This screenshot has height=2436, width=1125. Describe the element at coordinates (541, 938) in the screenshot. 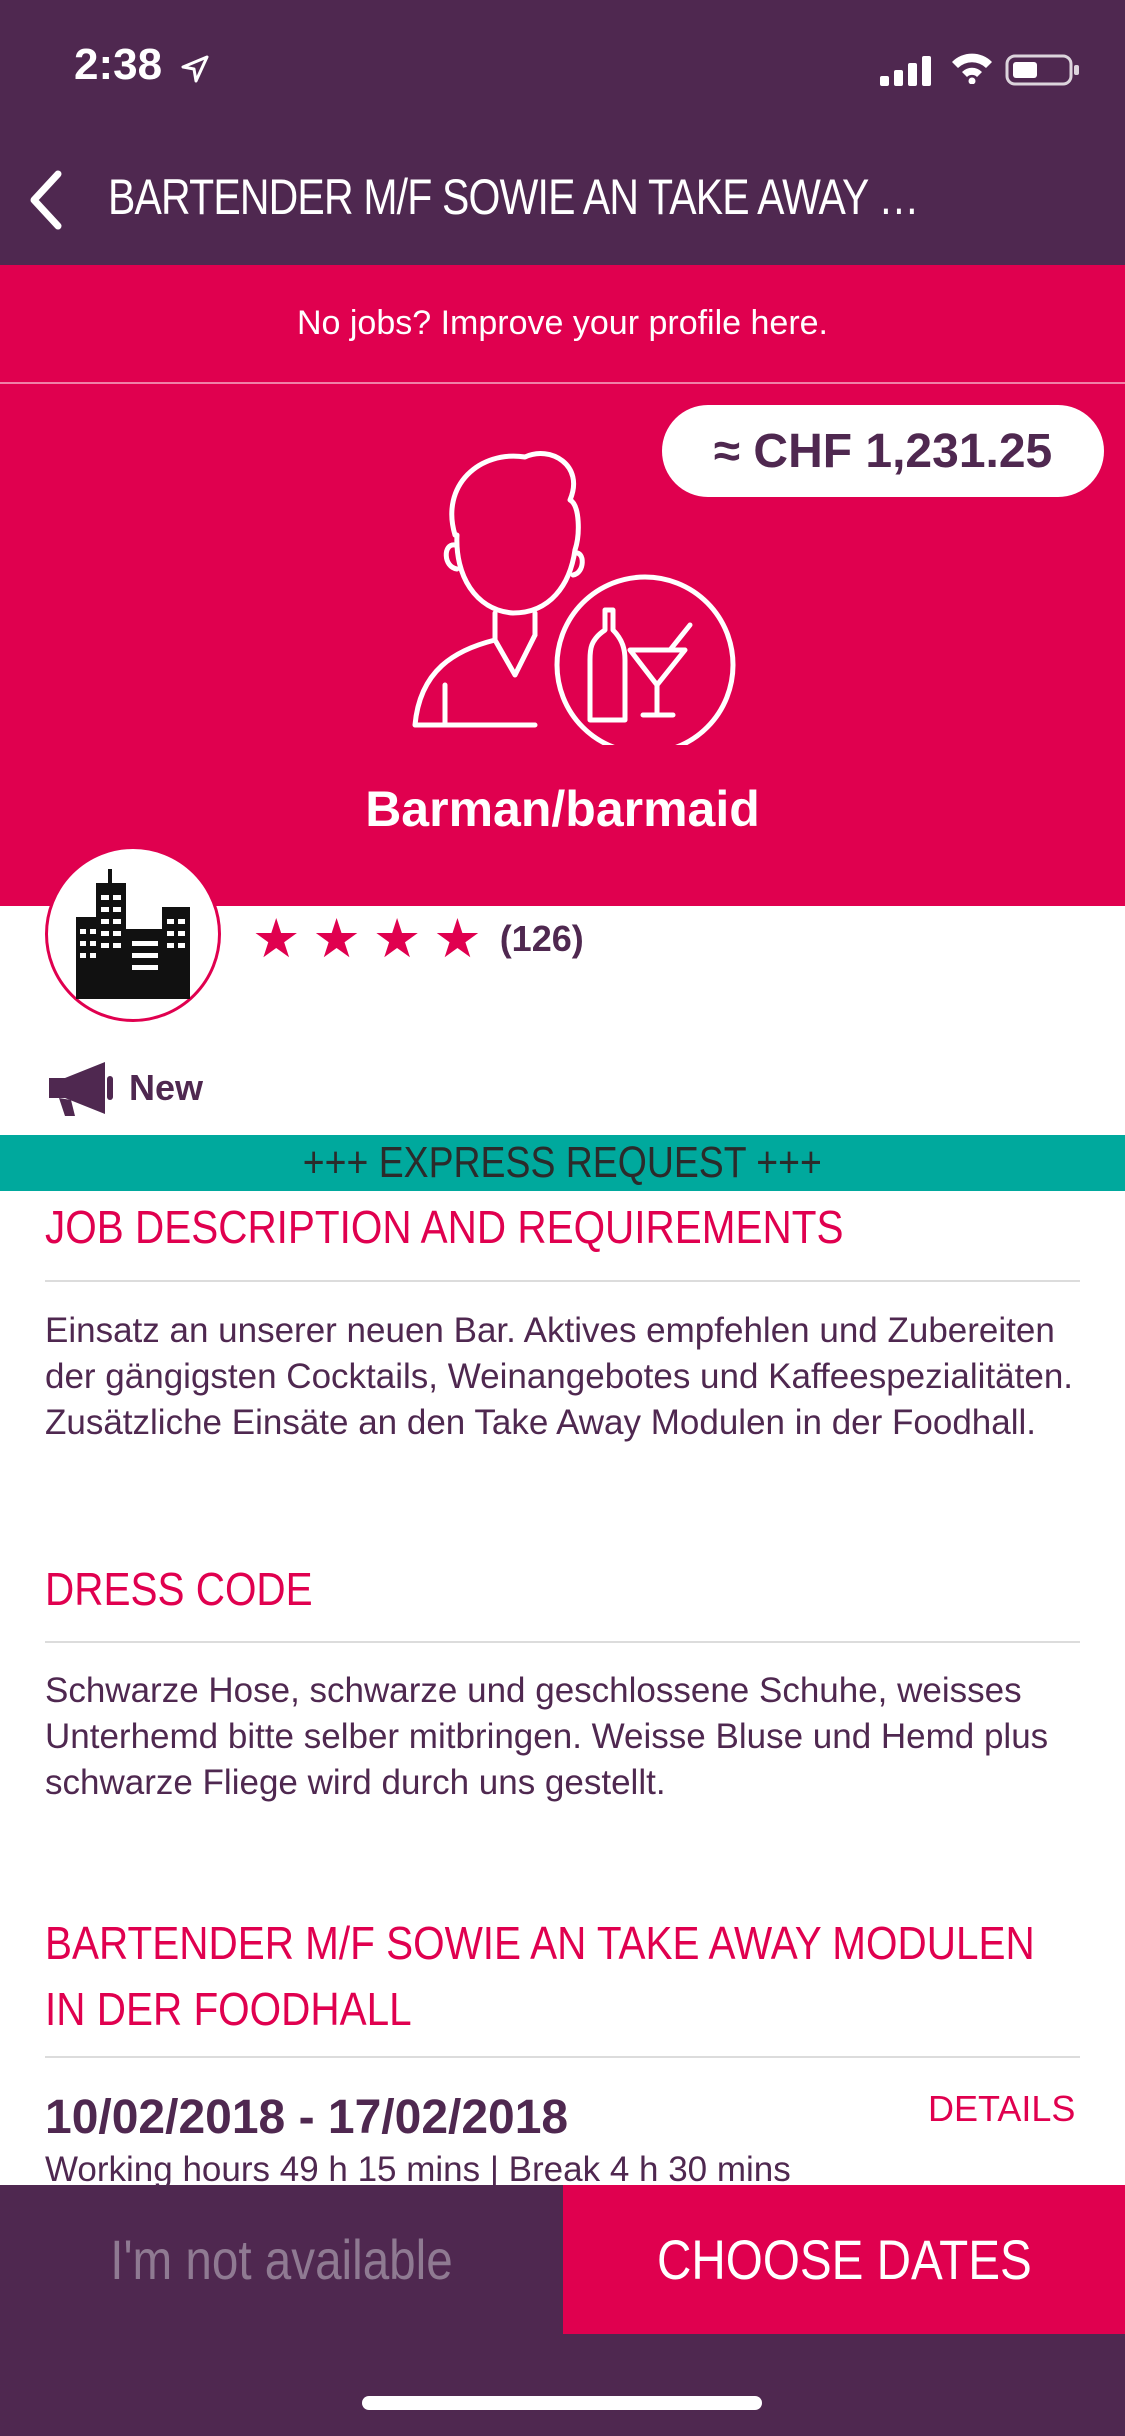

I see `rating-count: (126)` at that location.